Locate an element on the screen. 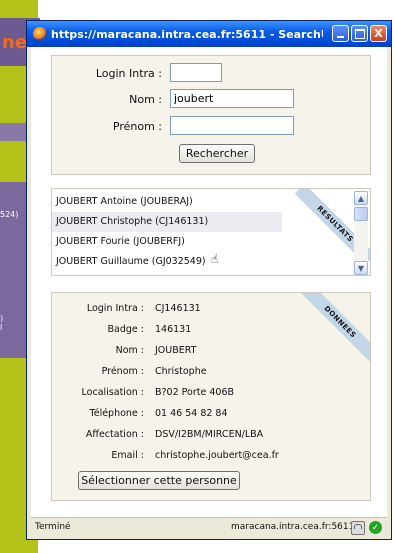 This screenshot has width=394, height=553. prenom-label: Prénom : is located at coordinates (137, 126).